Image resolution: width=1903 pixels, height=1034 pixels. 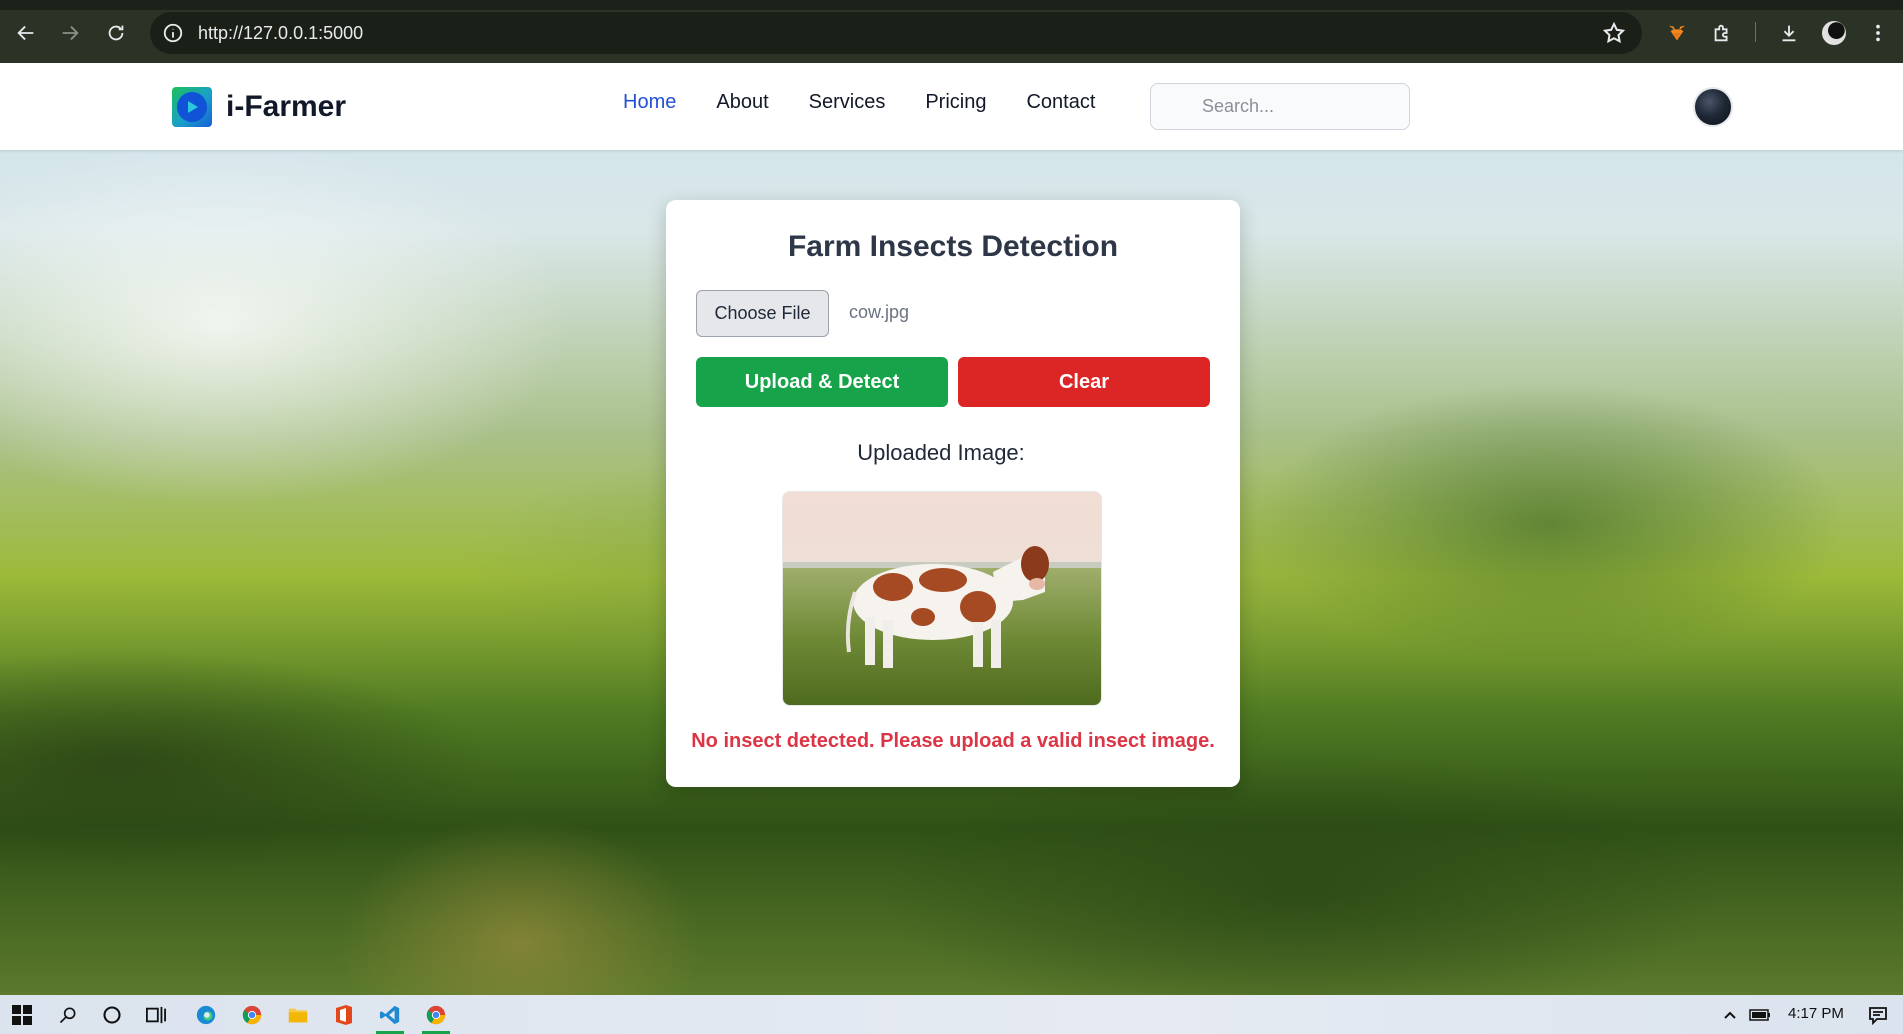 What do you see at coordinates (1614, 33) in the screenshot?
I see `bookmark-star-icon` at bounding box center [1614, 33].